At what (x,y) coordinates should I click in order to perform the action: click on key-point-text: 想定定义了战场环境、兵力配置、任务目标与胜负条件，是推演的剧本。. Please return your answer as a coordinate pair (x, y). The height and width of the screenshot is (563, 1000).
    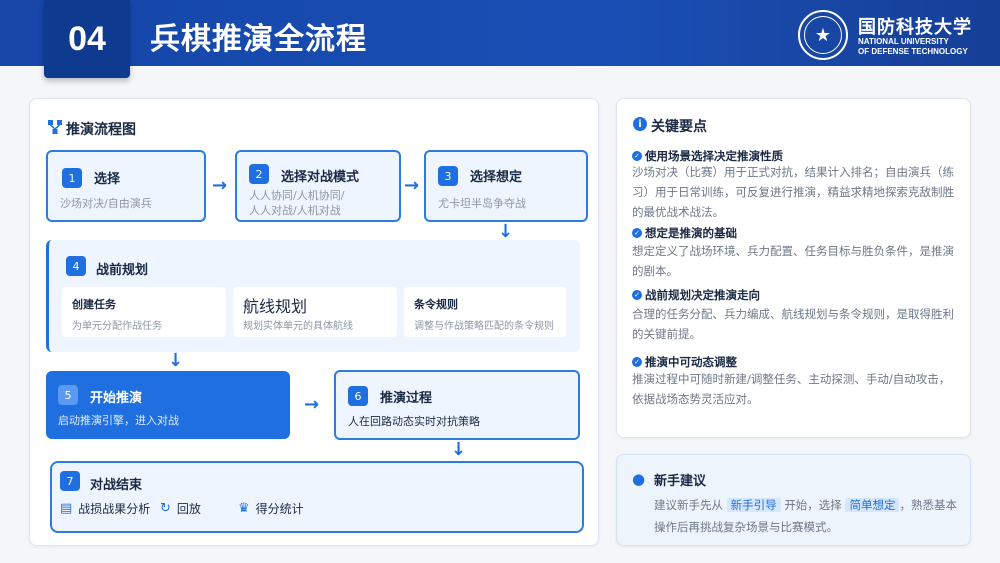
    Looking at the image, I should click on (793, 261).